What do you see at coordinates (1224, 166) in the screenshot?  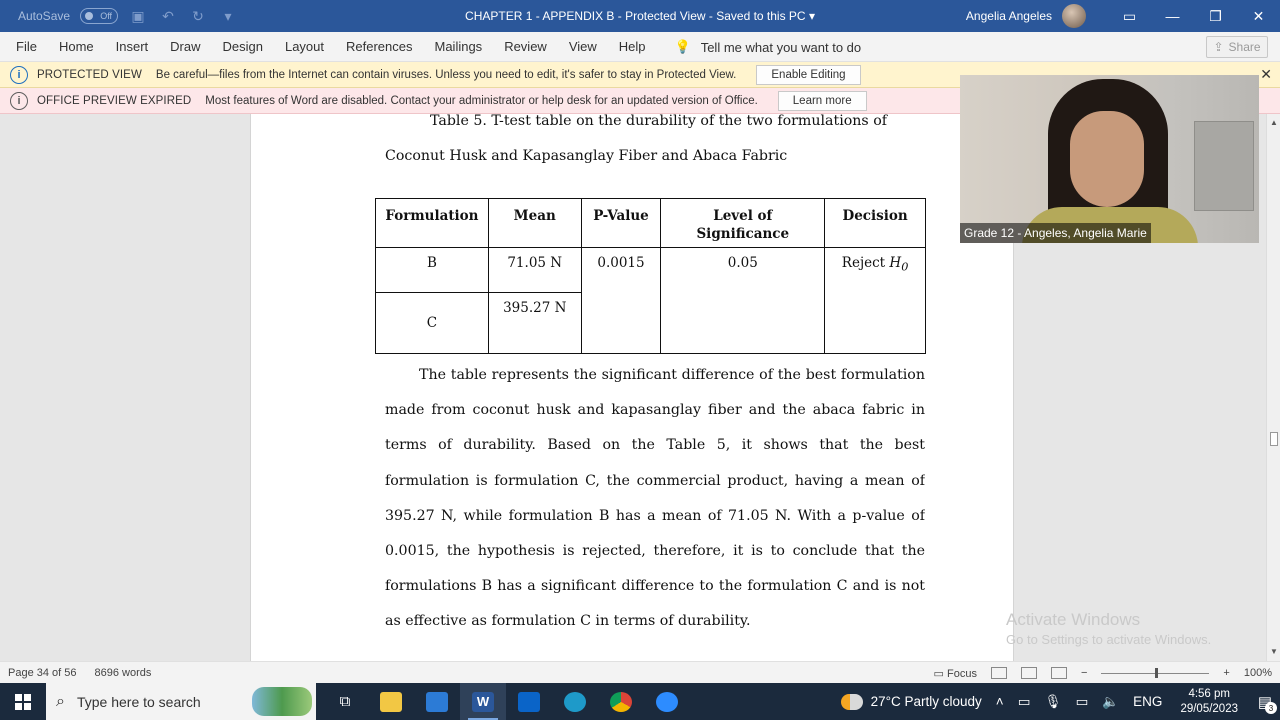 I see `background-shelf` at bounding box center [1224, 166].